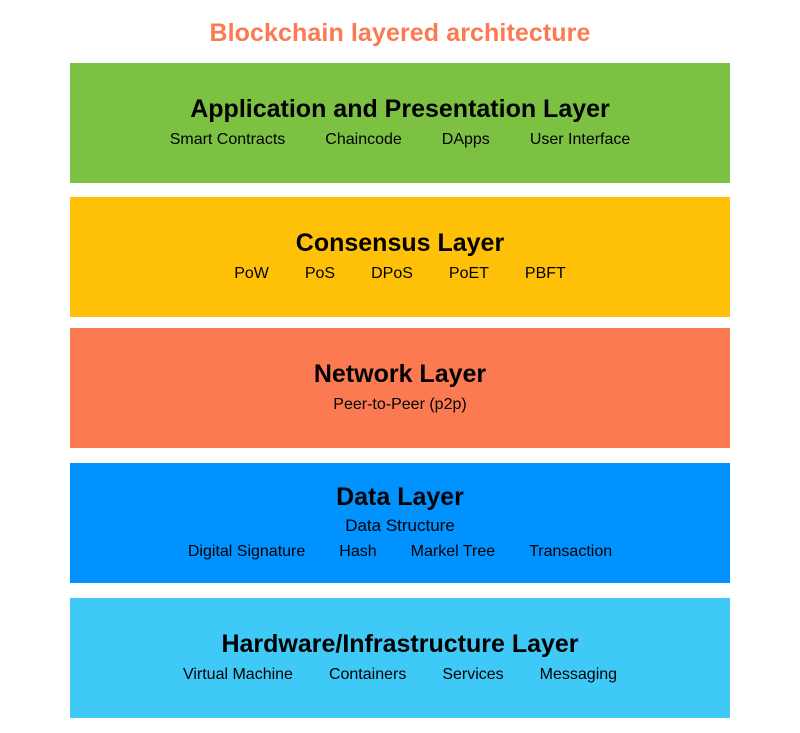  What do you see at coordinates (578, 674) in the screenshot?
I see `layer-item: Messaging` at bounding box center [578, 674].